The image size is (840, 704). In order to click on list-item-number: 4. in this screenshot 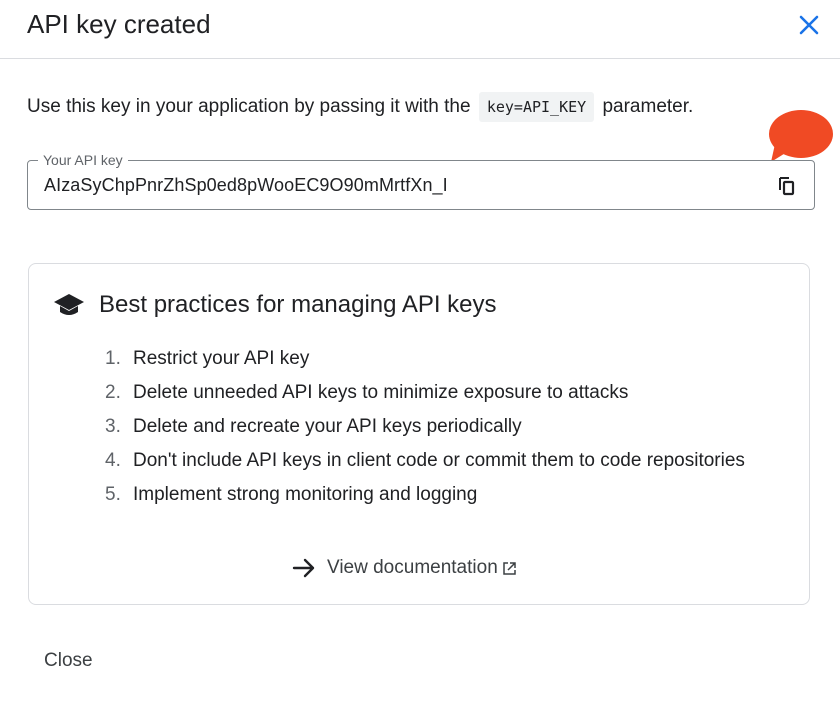, I will do `click(113, 460)`.